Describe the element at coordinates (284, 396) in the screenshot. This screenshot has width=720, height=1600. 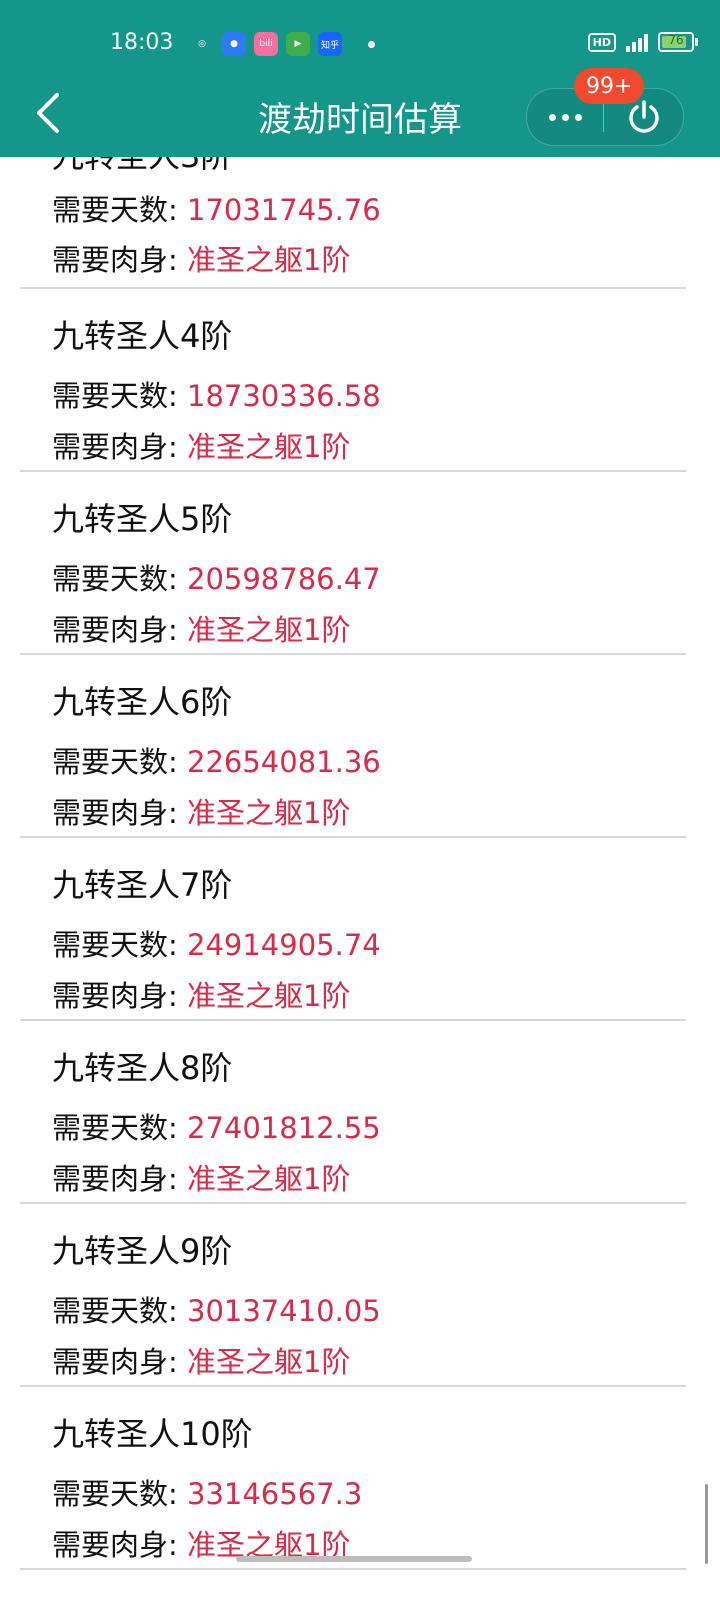
I see `days-value: 18730336.58` at that location.